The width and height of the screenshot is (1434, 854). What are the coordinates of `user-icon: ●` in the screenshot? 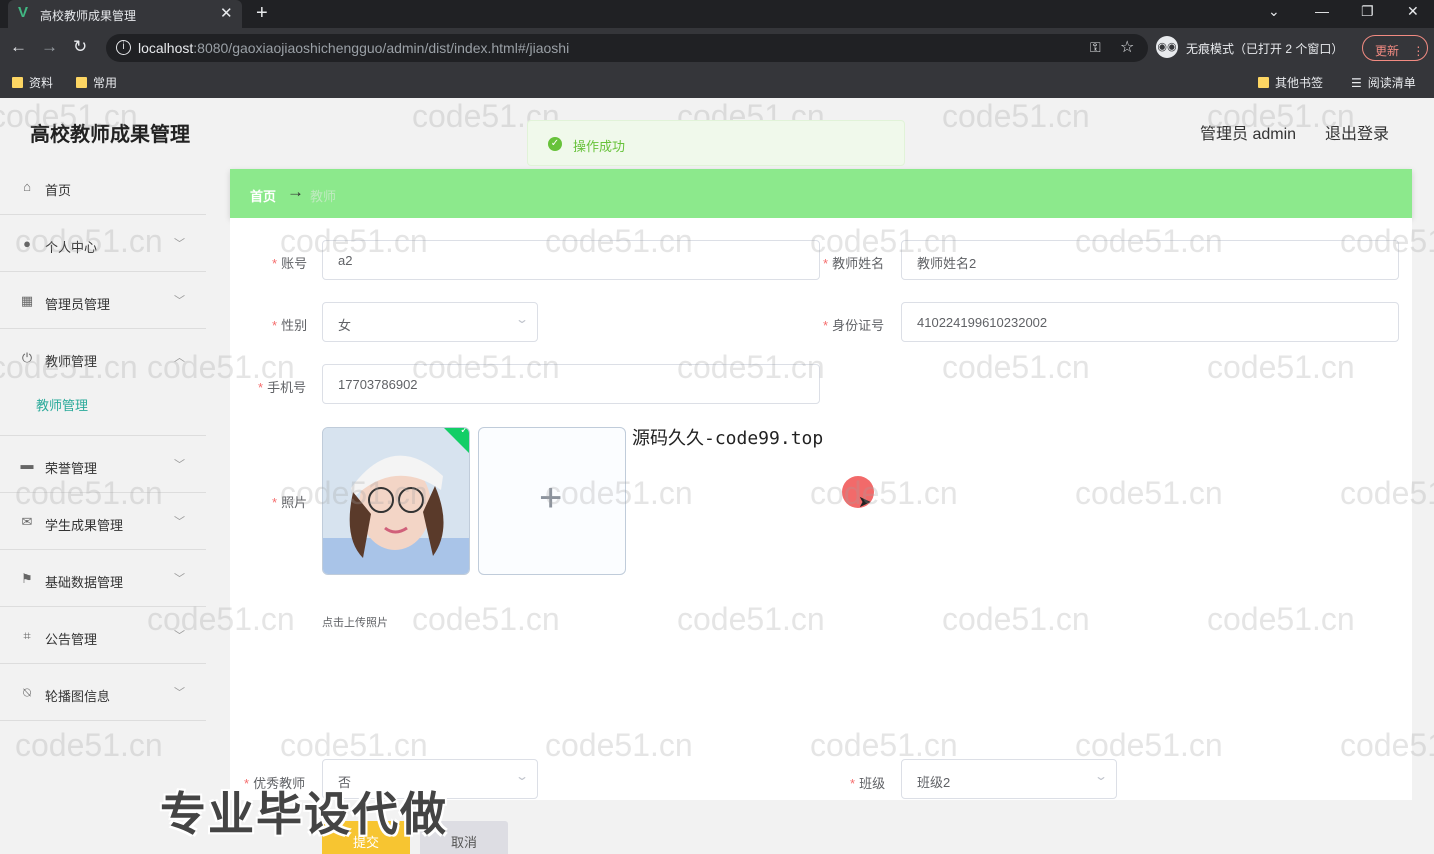 It's located at (27, 243).